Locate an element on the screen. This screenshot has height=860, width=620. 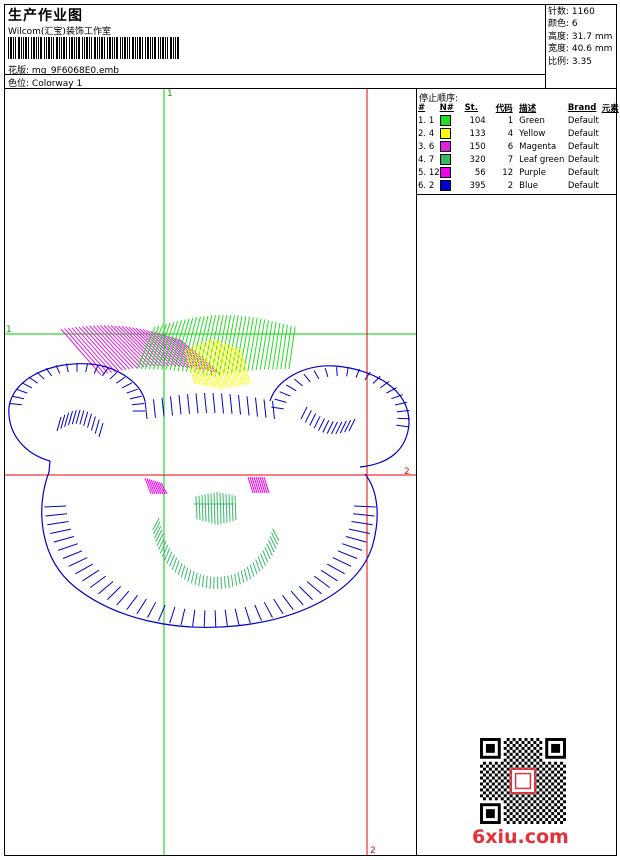
row-code: 4 is located at coordinates (510, 133).